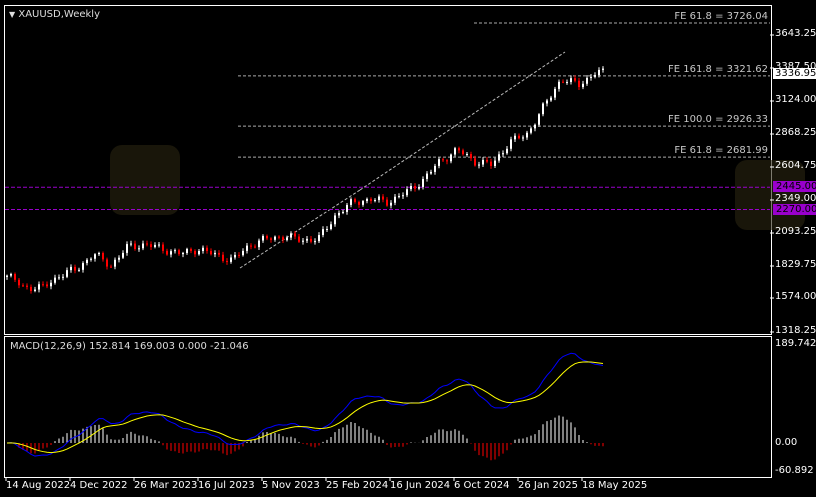 This screenshot has height=497, width=816. What do you see at coordinates (795, 99) in the screenshot?
I see `price-axis-label: 3124.00` at bounding box center [795, 99].